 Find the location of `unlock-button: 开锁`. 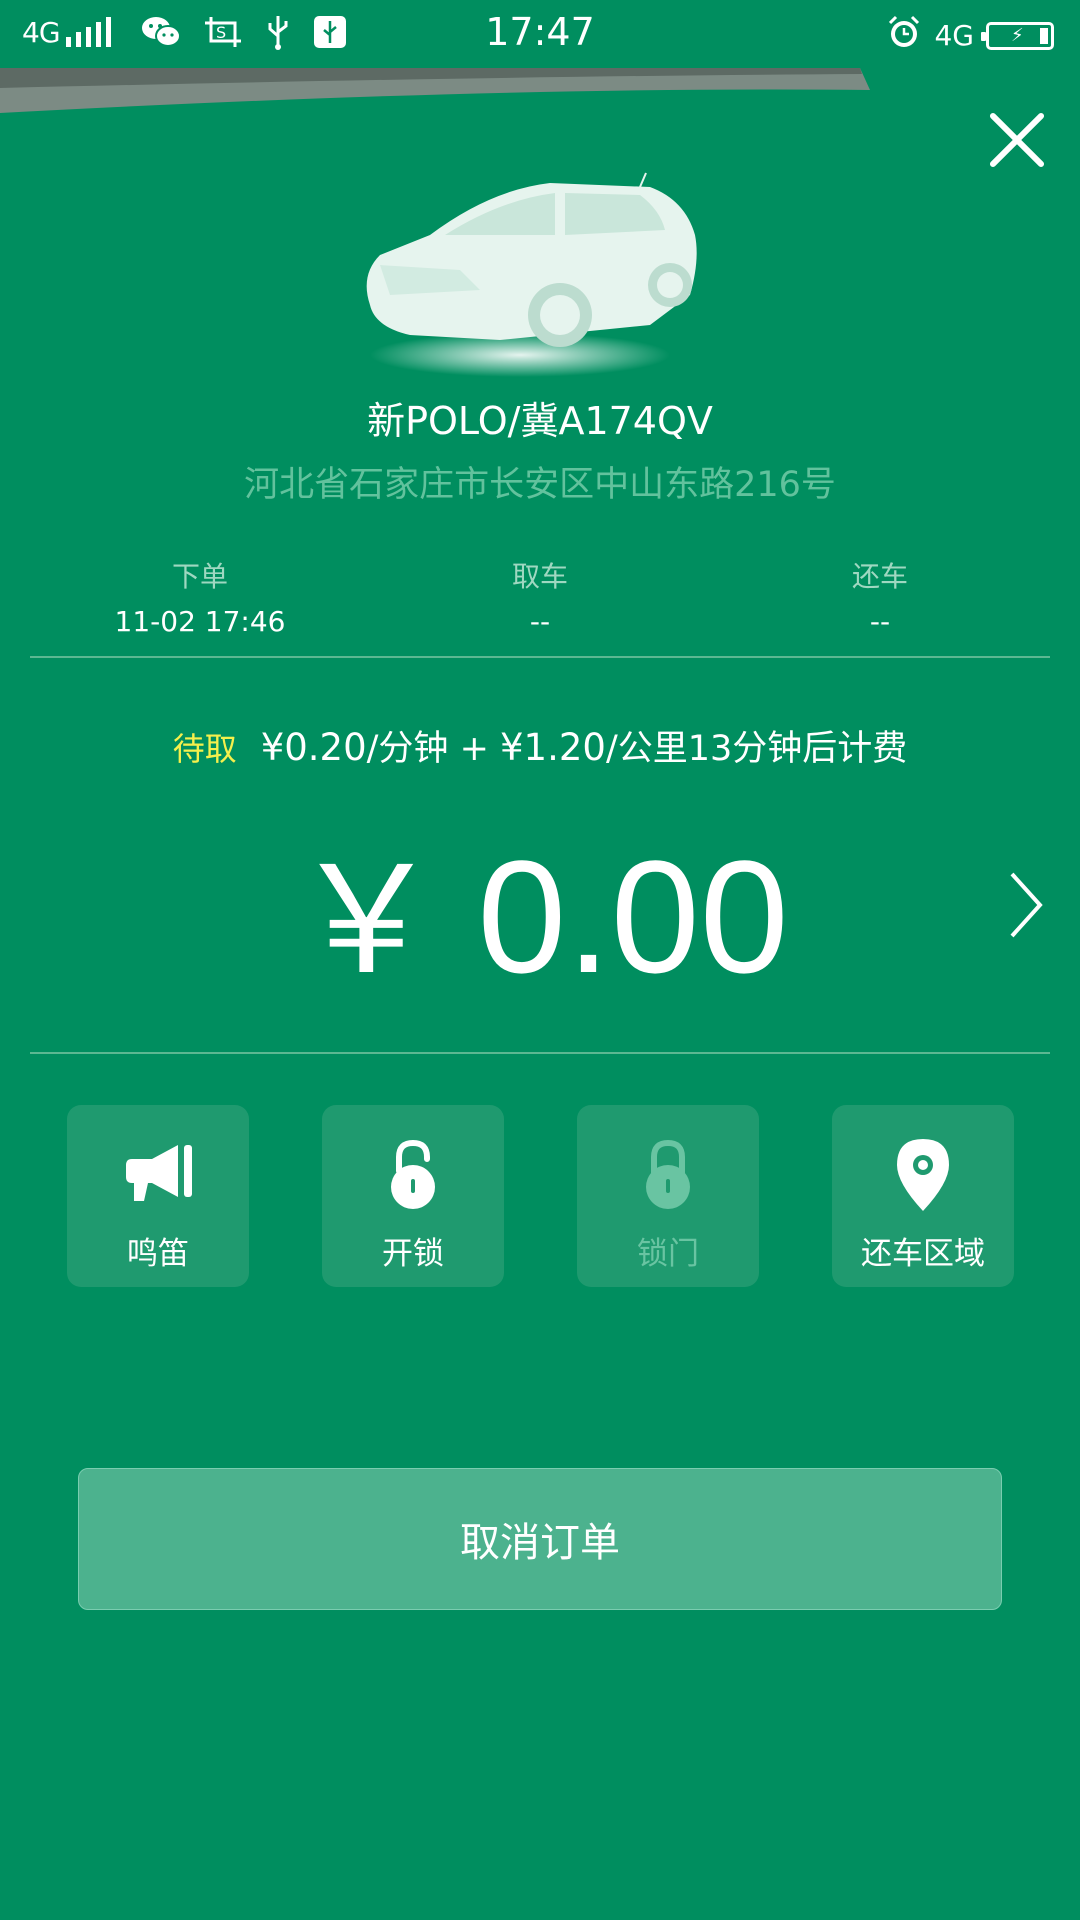

unlock-button: 开锁 is located at coordinates (413, 1196).